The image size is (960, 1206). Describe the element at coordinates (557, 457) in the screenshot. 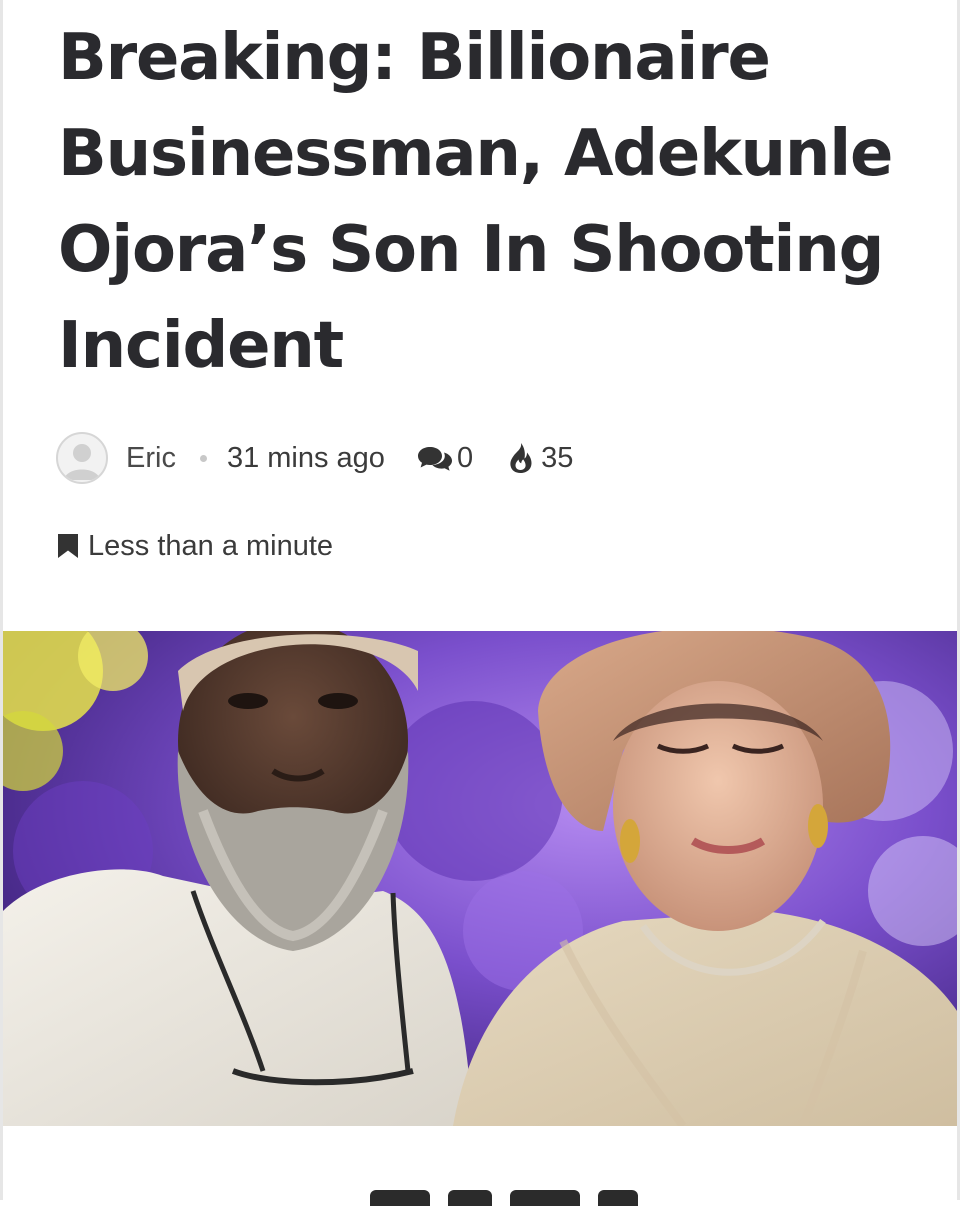

I see `views-count-value: 35` at that location.